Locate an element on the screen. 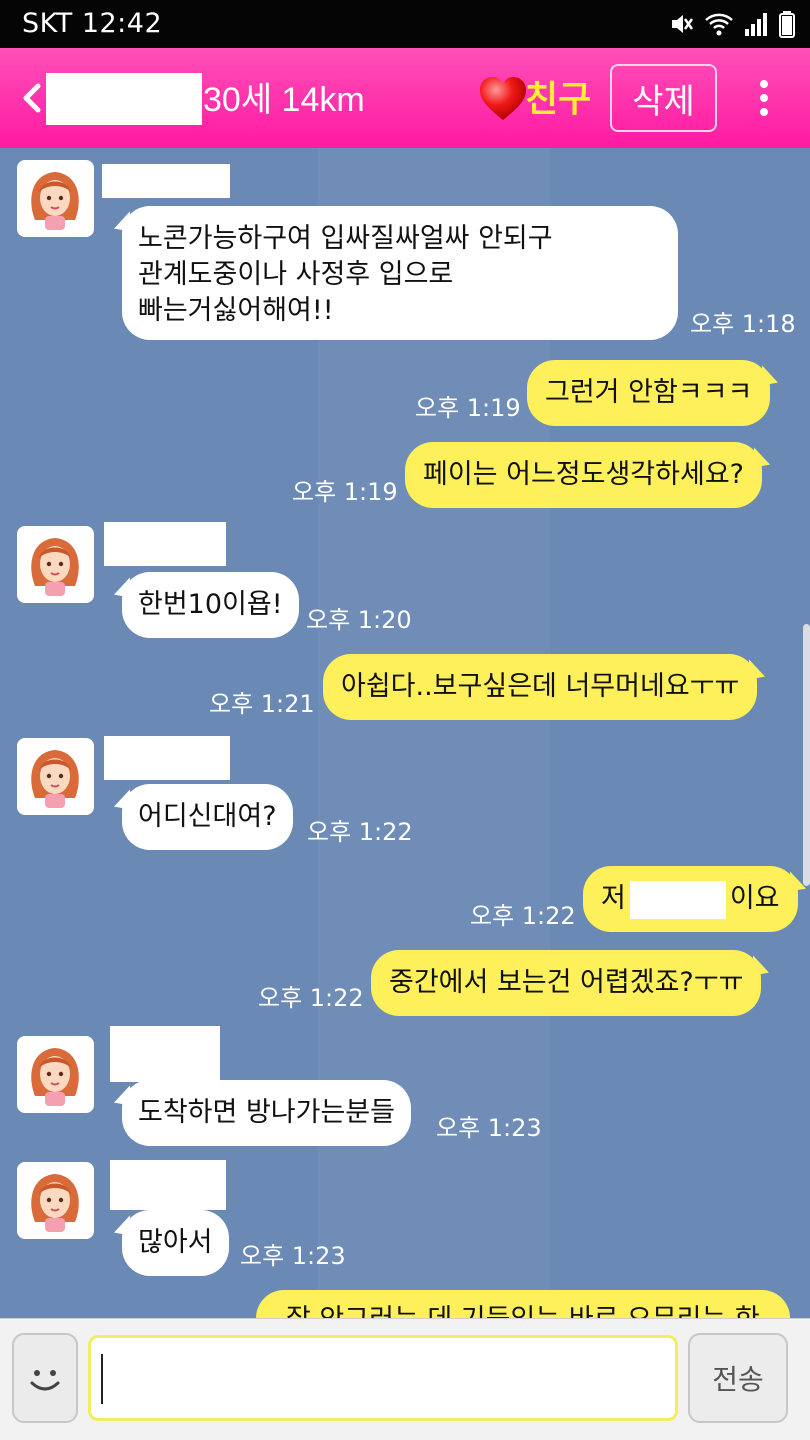  status-carrier-time: SKT 12:42 is located at coordinates (92, 23).